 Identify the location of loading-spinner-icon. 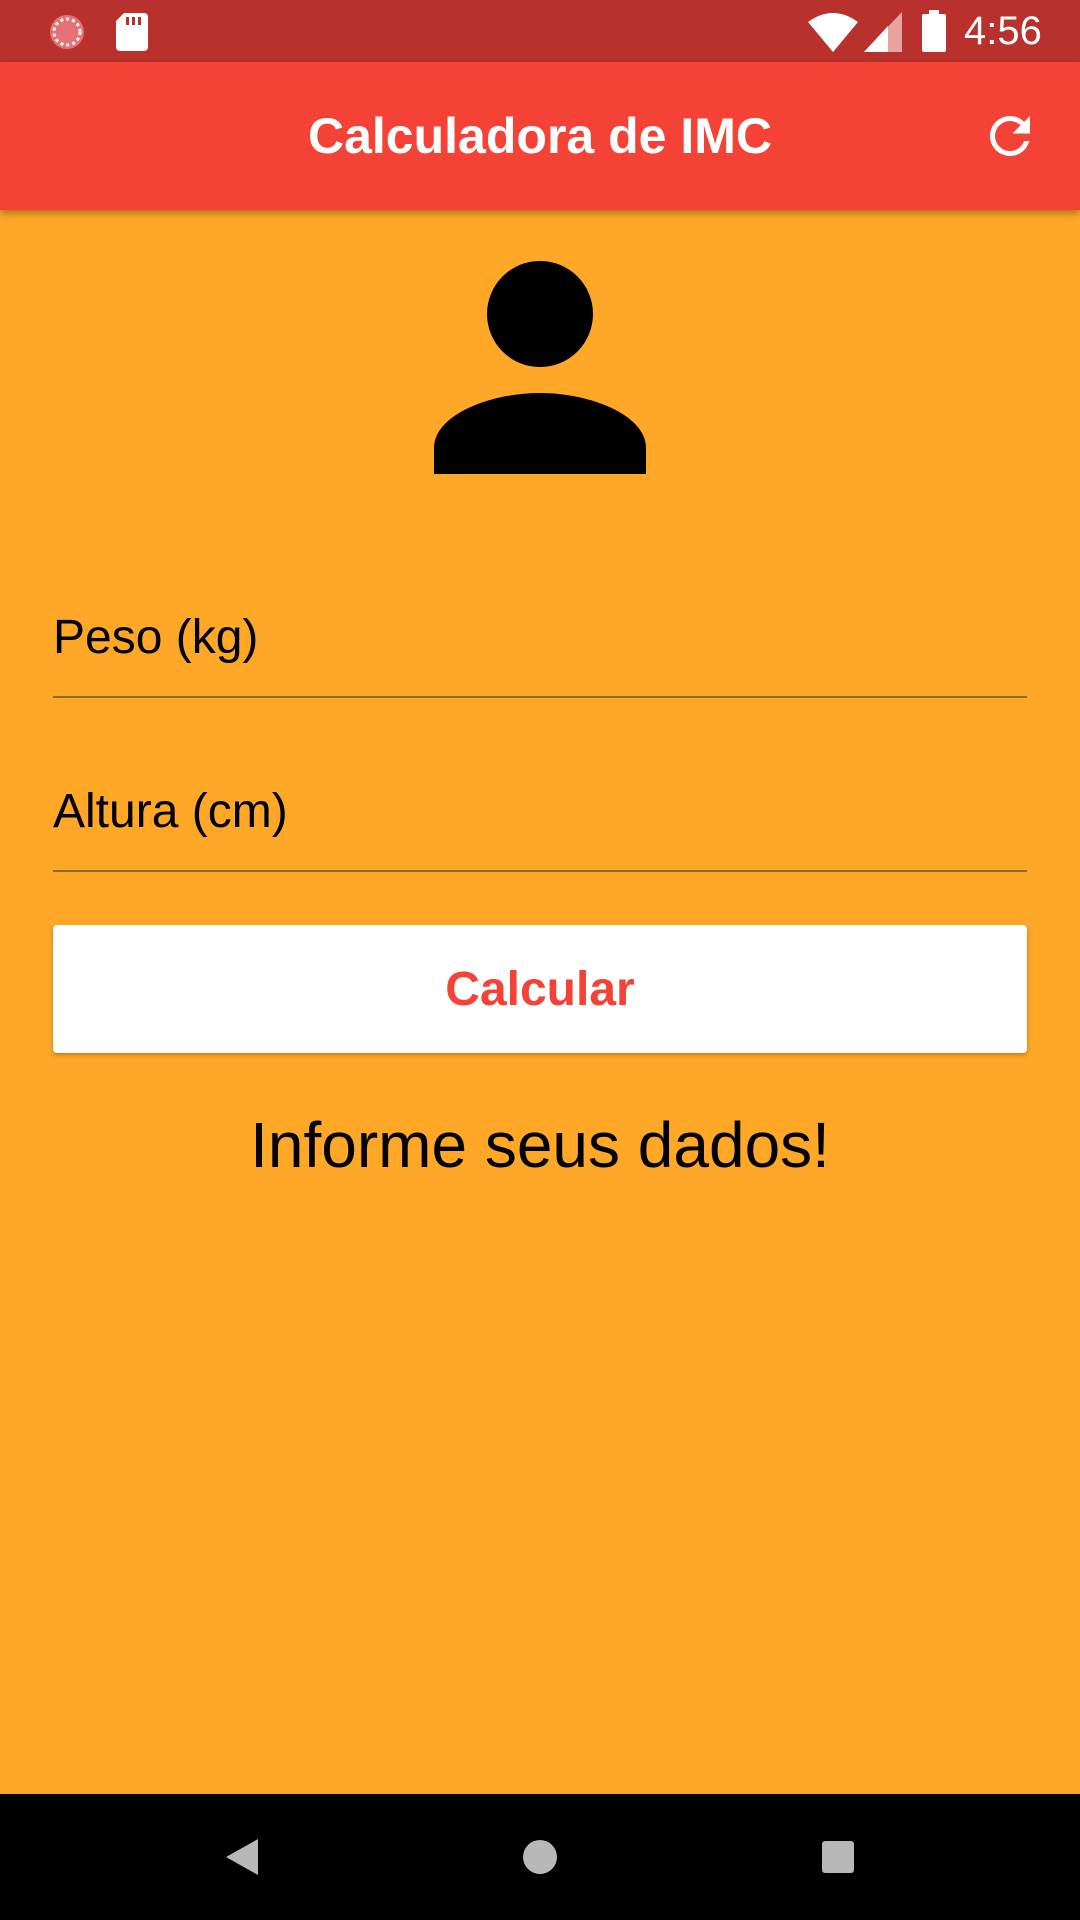
(67, 32).